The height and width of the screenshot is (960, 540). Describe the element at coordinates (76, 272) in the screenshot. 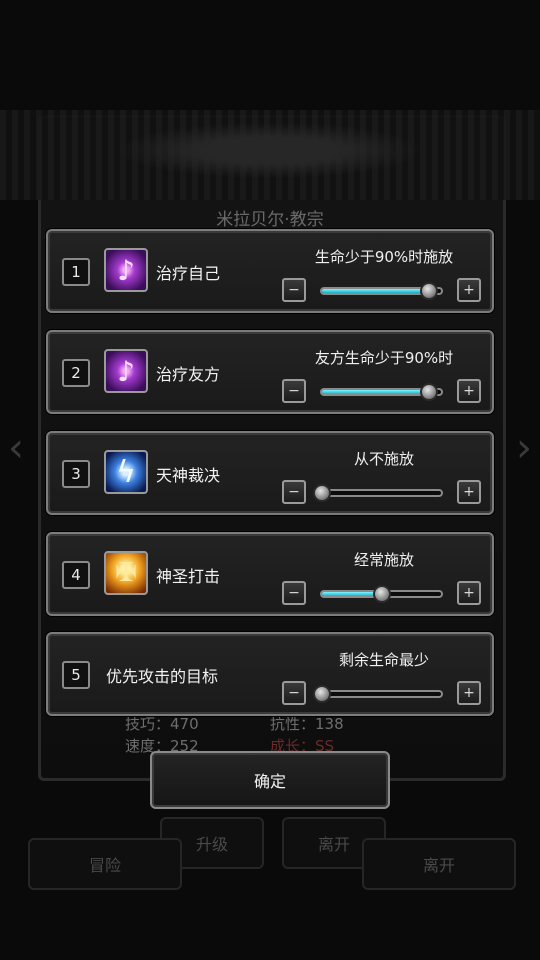

I see `skill-index: 1` at that location.